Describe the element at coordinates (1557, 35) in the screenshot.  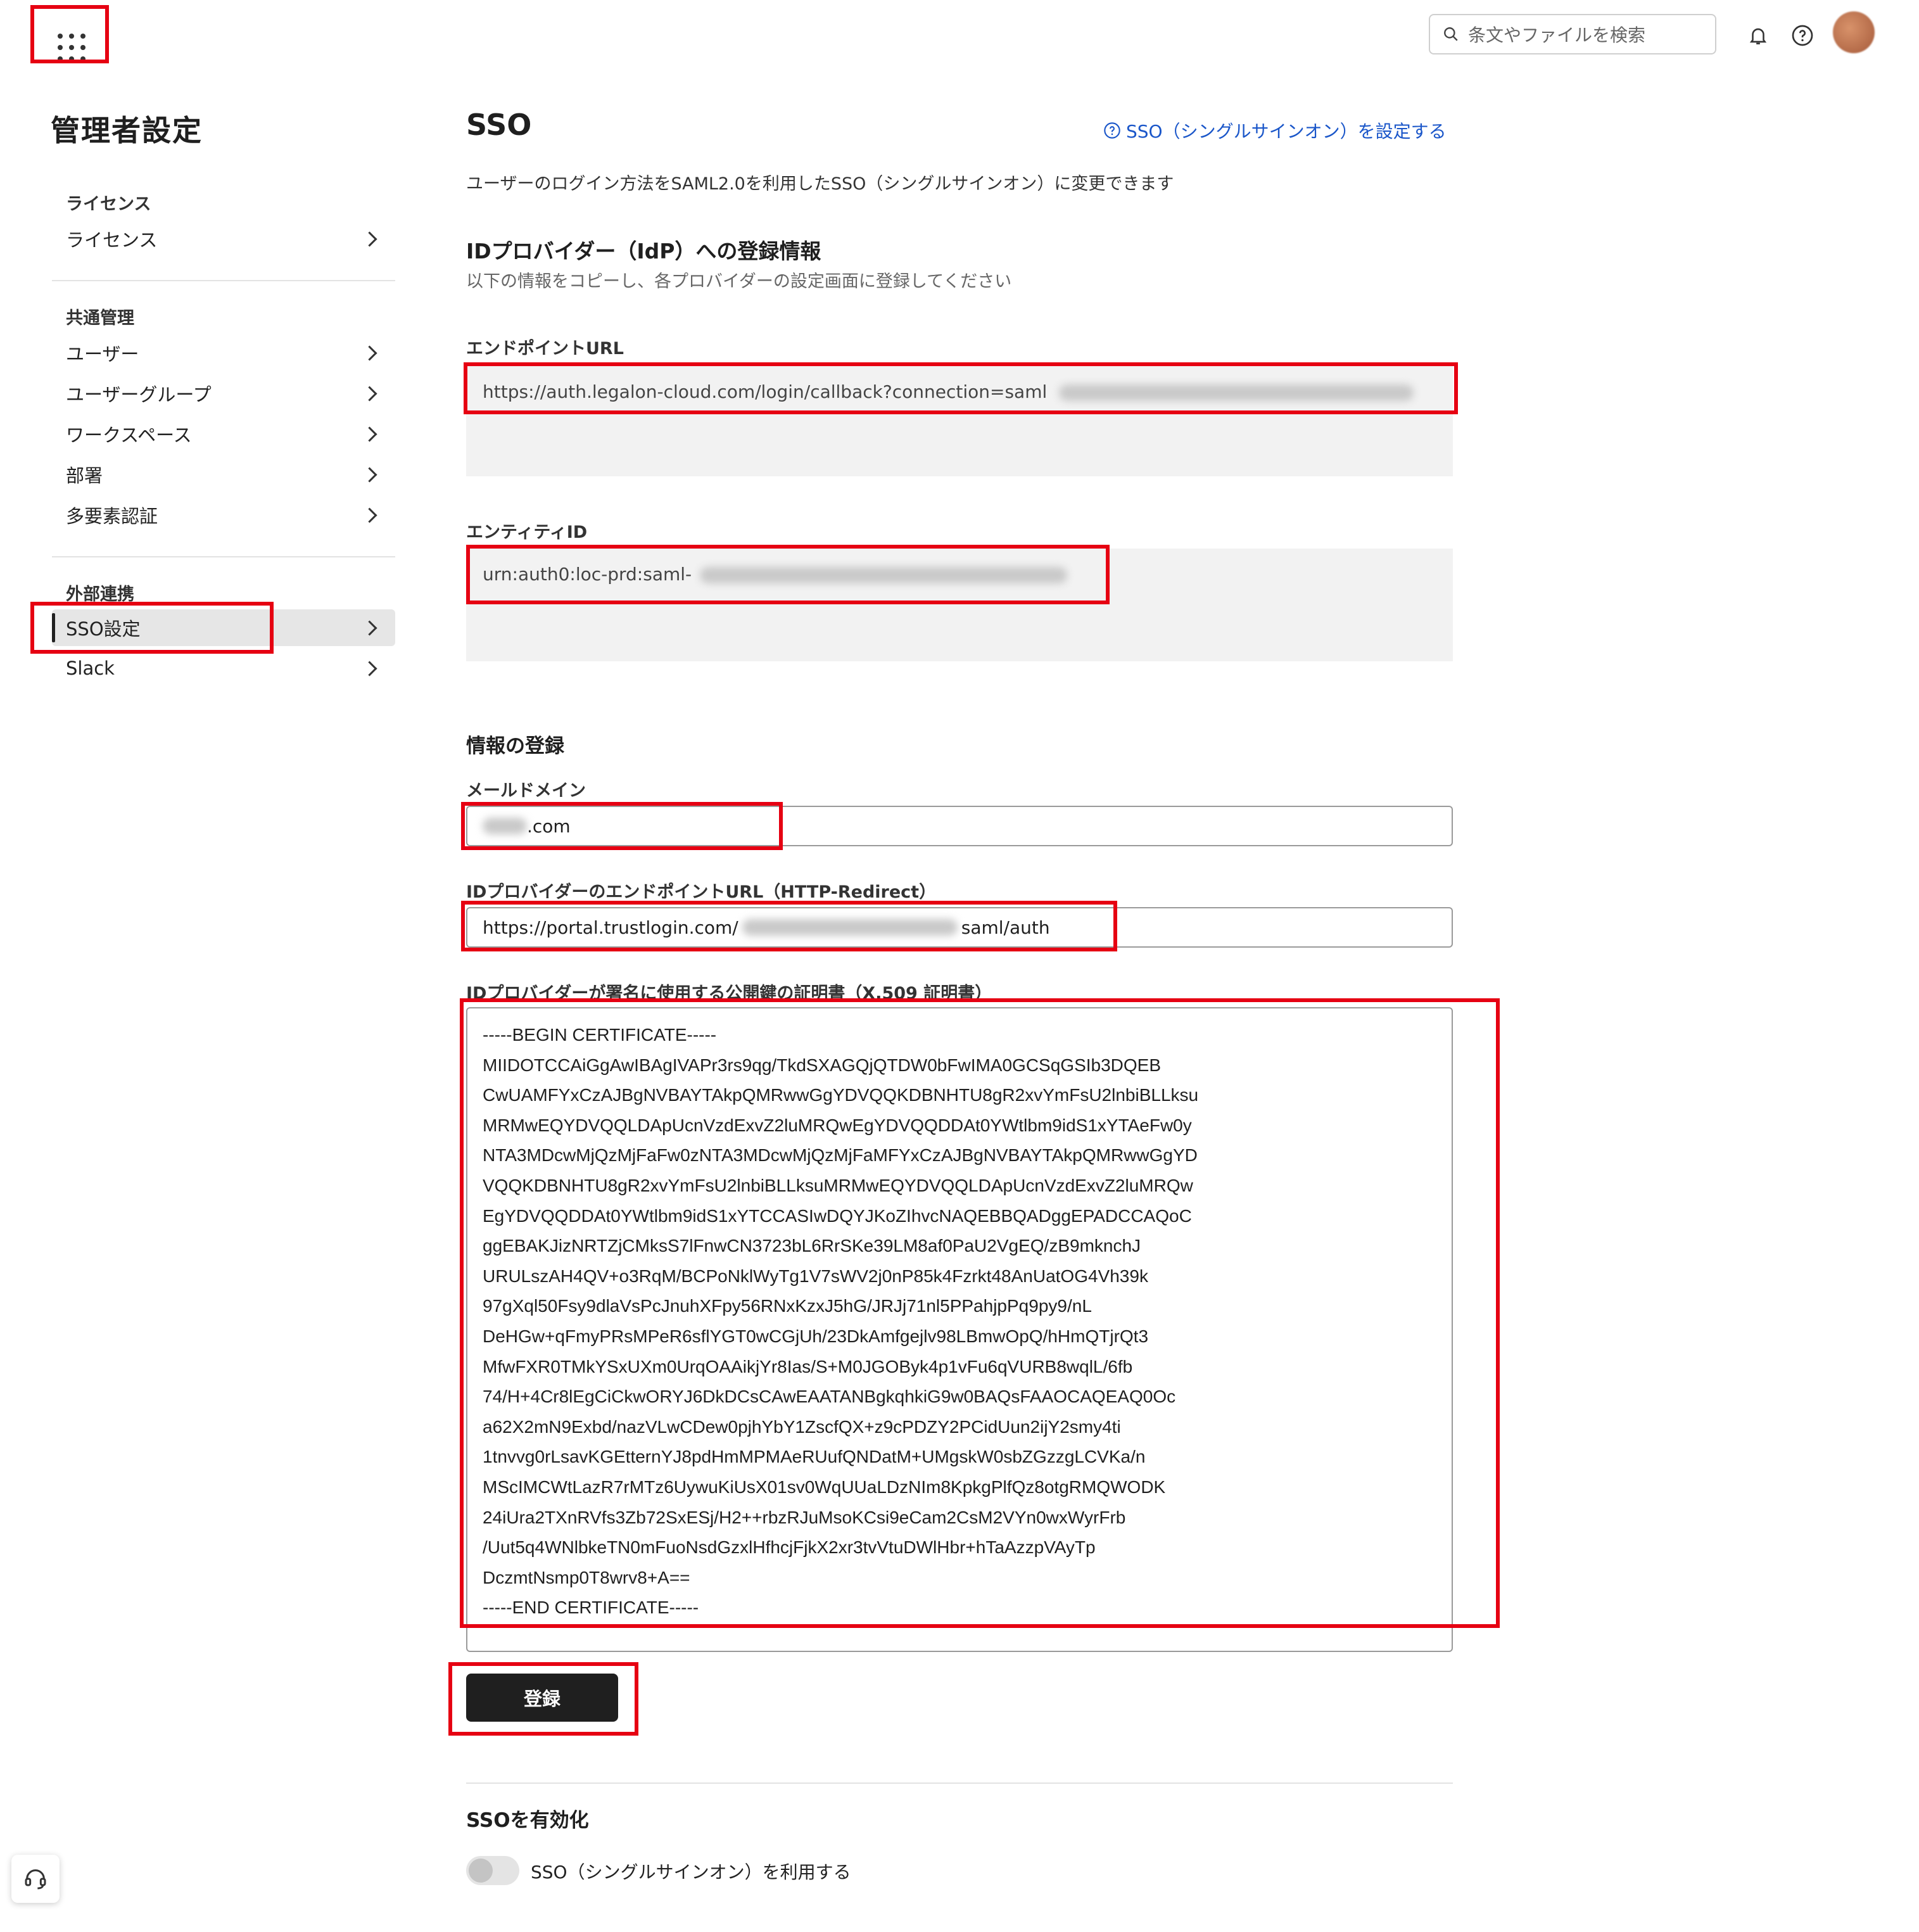
I see `search-placeholder: 条文やファイルを検索` at that location.